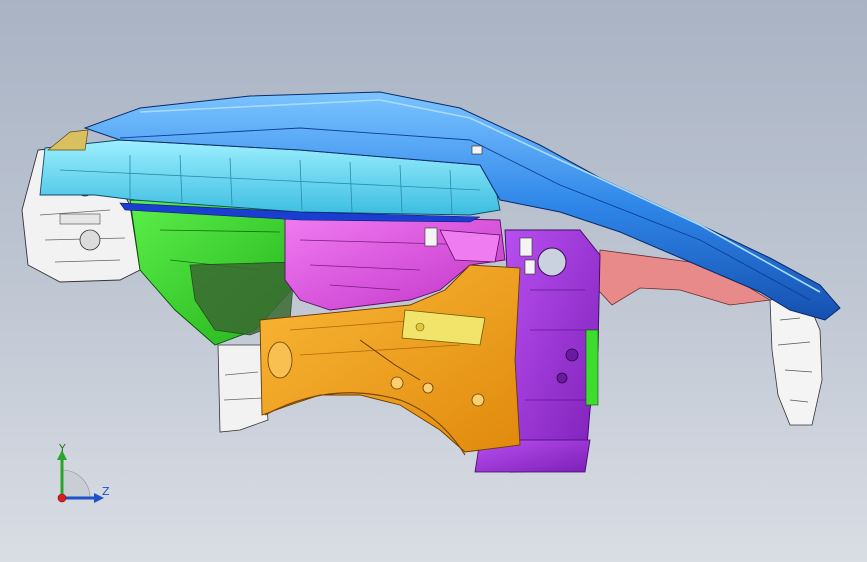 This screenshot has width=867, height=562. Describe the element at coordinates (106, 491) in the screenshot. I see `z-axis-label: Z` at that location.